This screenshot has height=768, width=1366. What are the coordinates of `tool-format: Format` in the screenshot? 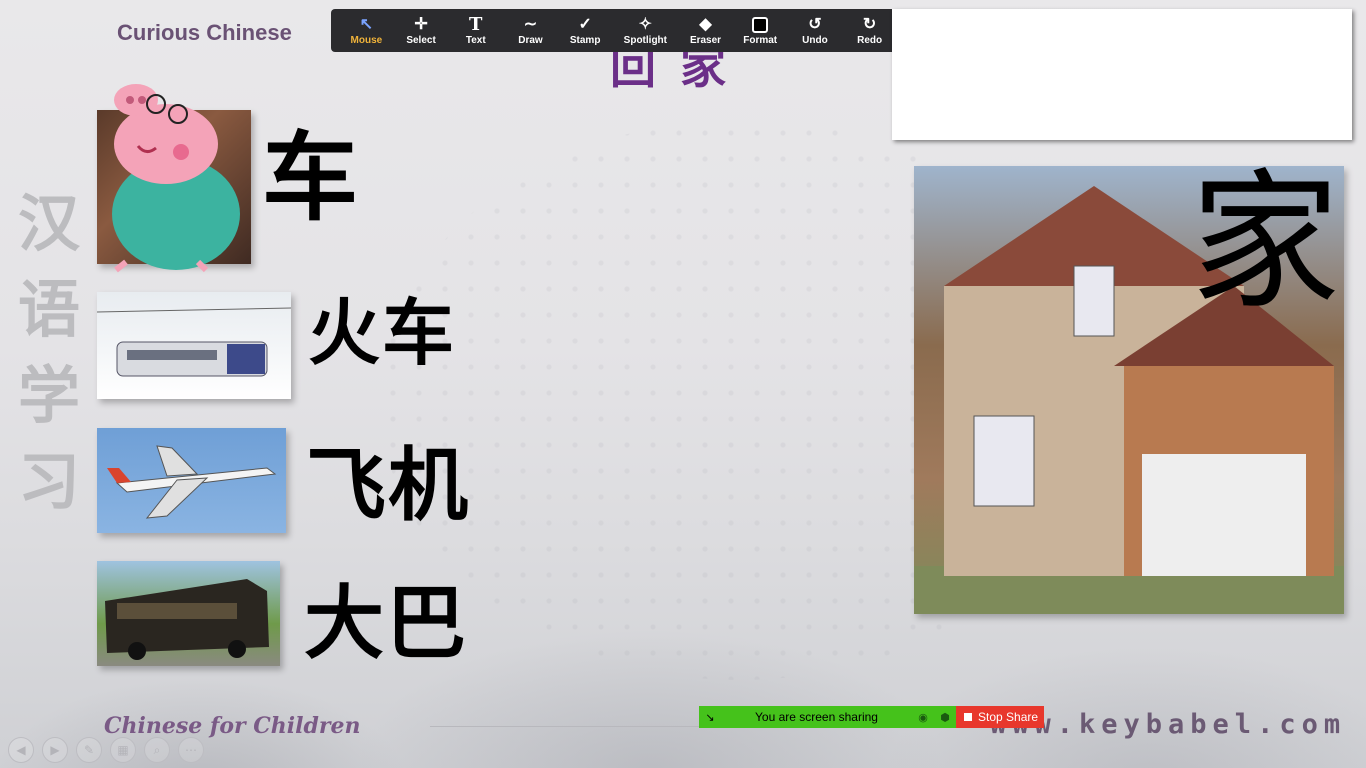 It's located at (760, 30).